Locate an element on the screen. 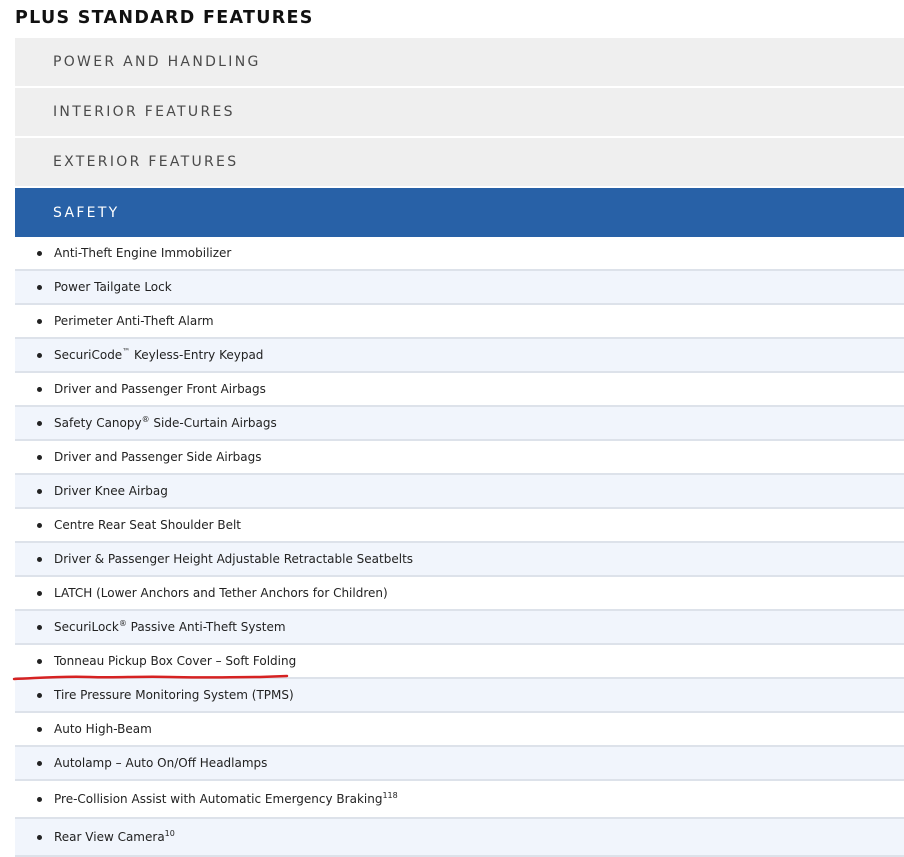 The height and width of the screenshot is (857, 904). feature-text: Rear View Camera10 is located at coordinates (114, 837).